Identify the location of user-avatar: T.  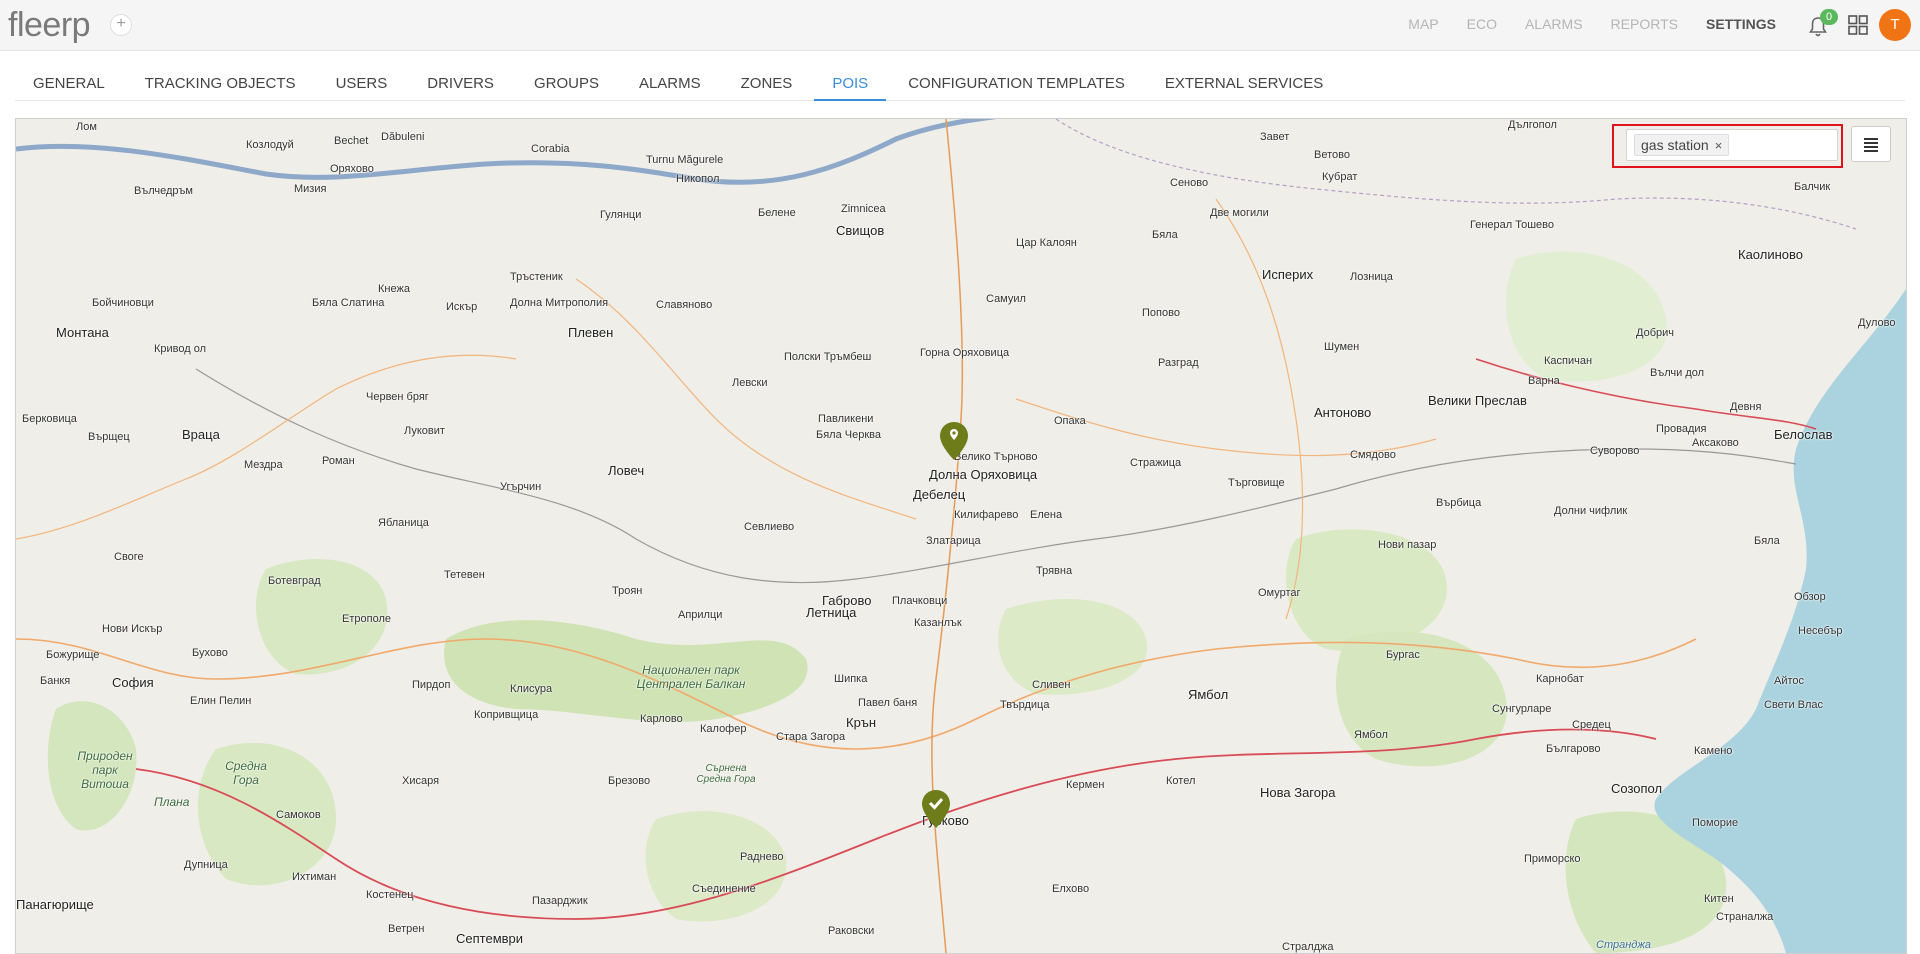
(1895, 25).